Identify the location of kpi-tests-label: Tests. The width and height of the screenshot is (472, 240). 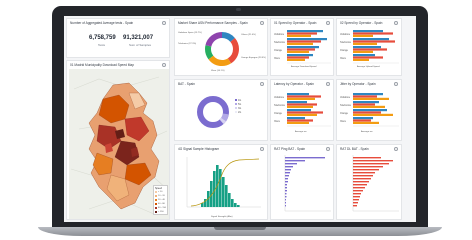
(102, 45).